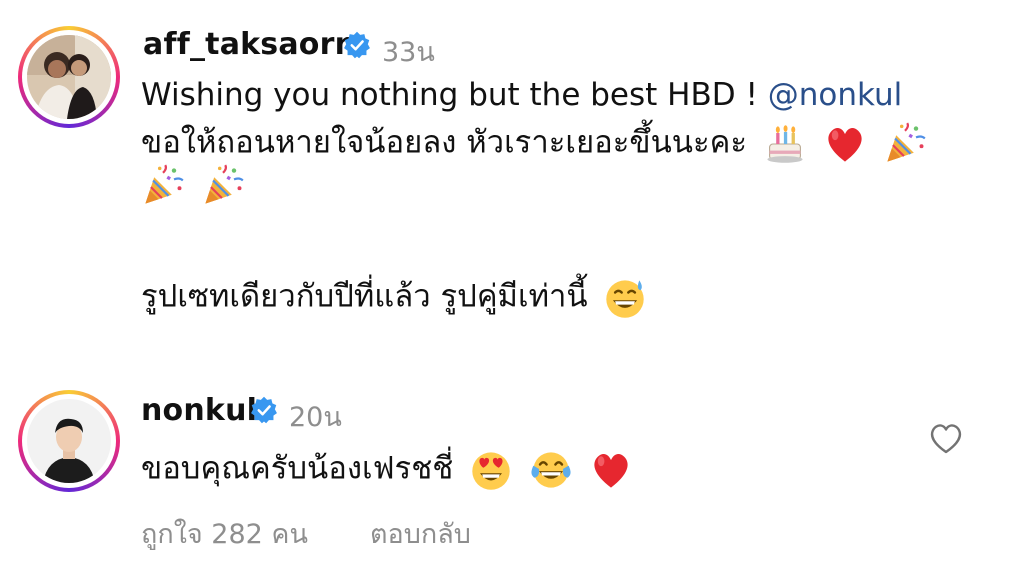 The width and height of the screenshot is (1024, 586). What do you see at coordinates (408, 52) in the screenshot?
I see `comment-time: 33น` at bounding box center [408, 52].